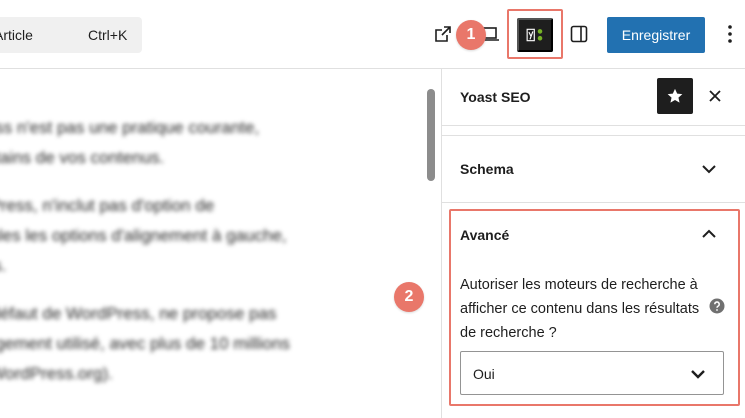 This screenshot has width=745, height=418. Describe the element at coordinates (593, 169) in the screenshot. I see `panel-schema: Schema` at that location.